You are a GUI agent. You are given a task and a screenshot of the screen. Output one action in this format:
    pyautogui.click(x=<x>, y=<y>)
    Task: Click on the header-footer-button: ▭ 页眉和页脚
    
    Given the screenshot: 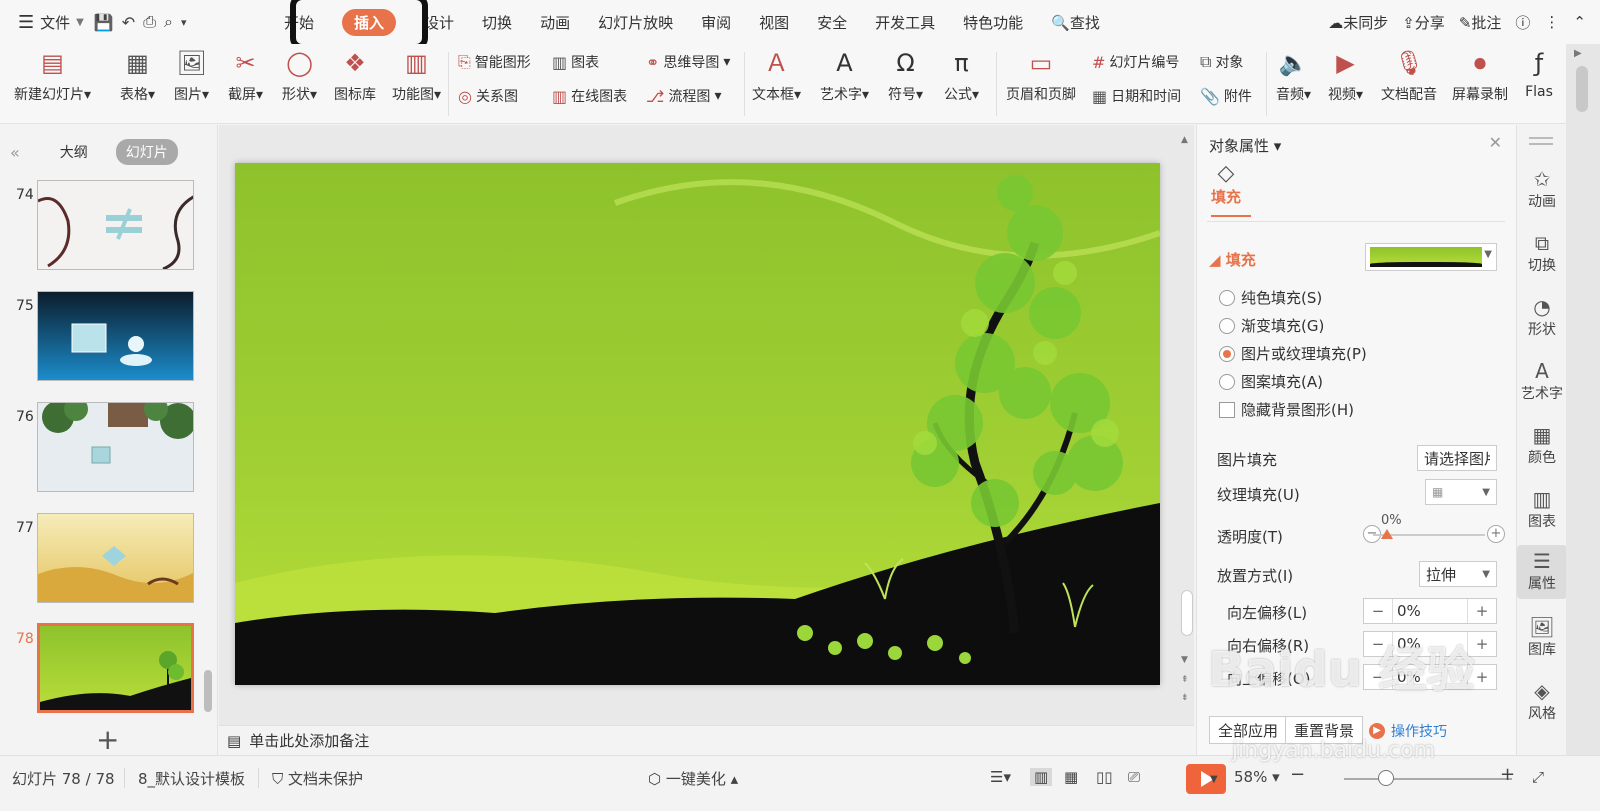 What is the action you would take?
    pyautogui.click(x=1041, y=74)
    